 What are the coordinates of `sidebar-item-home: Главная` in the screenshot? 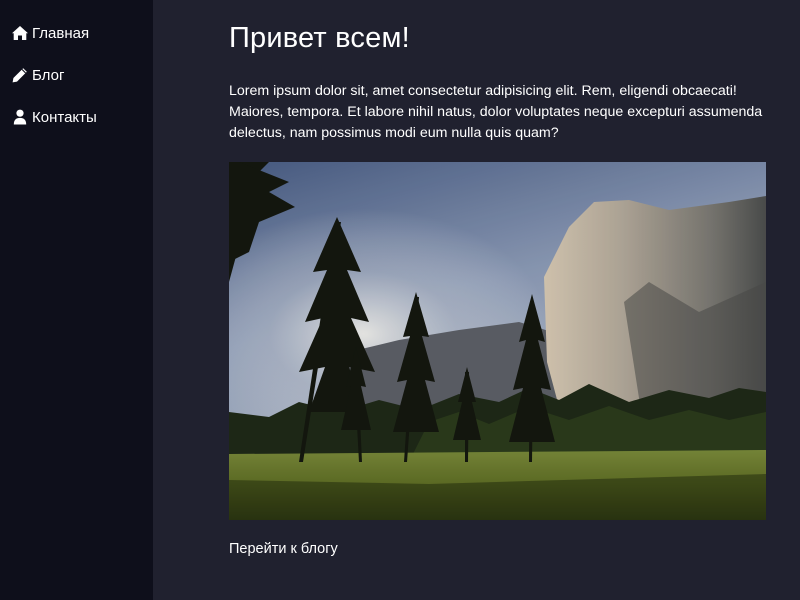 It's located at (76, 33).